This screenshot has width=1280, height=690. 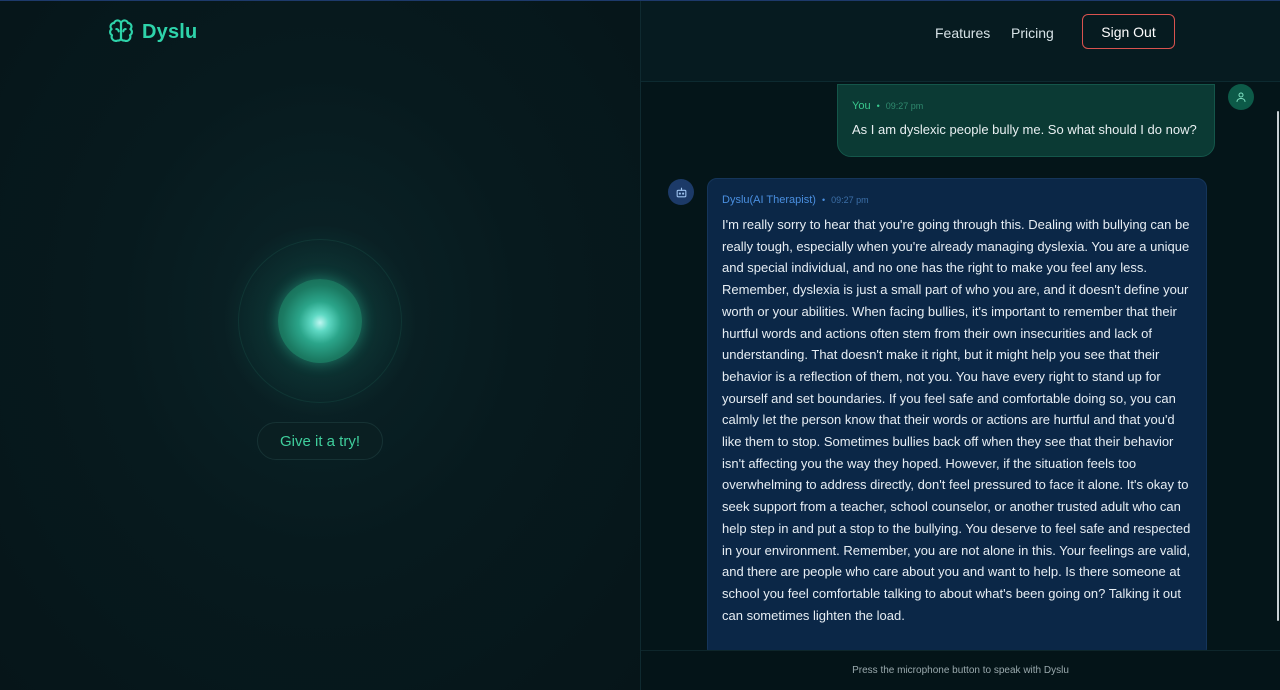 I want to click on brand-logo: Dyslu, so click(x=152, y=32).